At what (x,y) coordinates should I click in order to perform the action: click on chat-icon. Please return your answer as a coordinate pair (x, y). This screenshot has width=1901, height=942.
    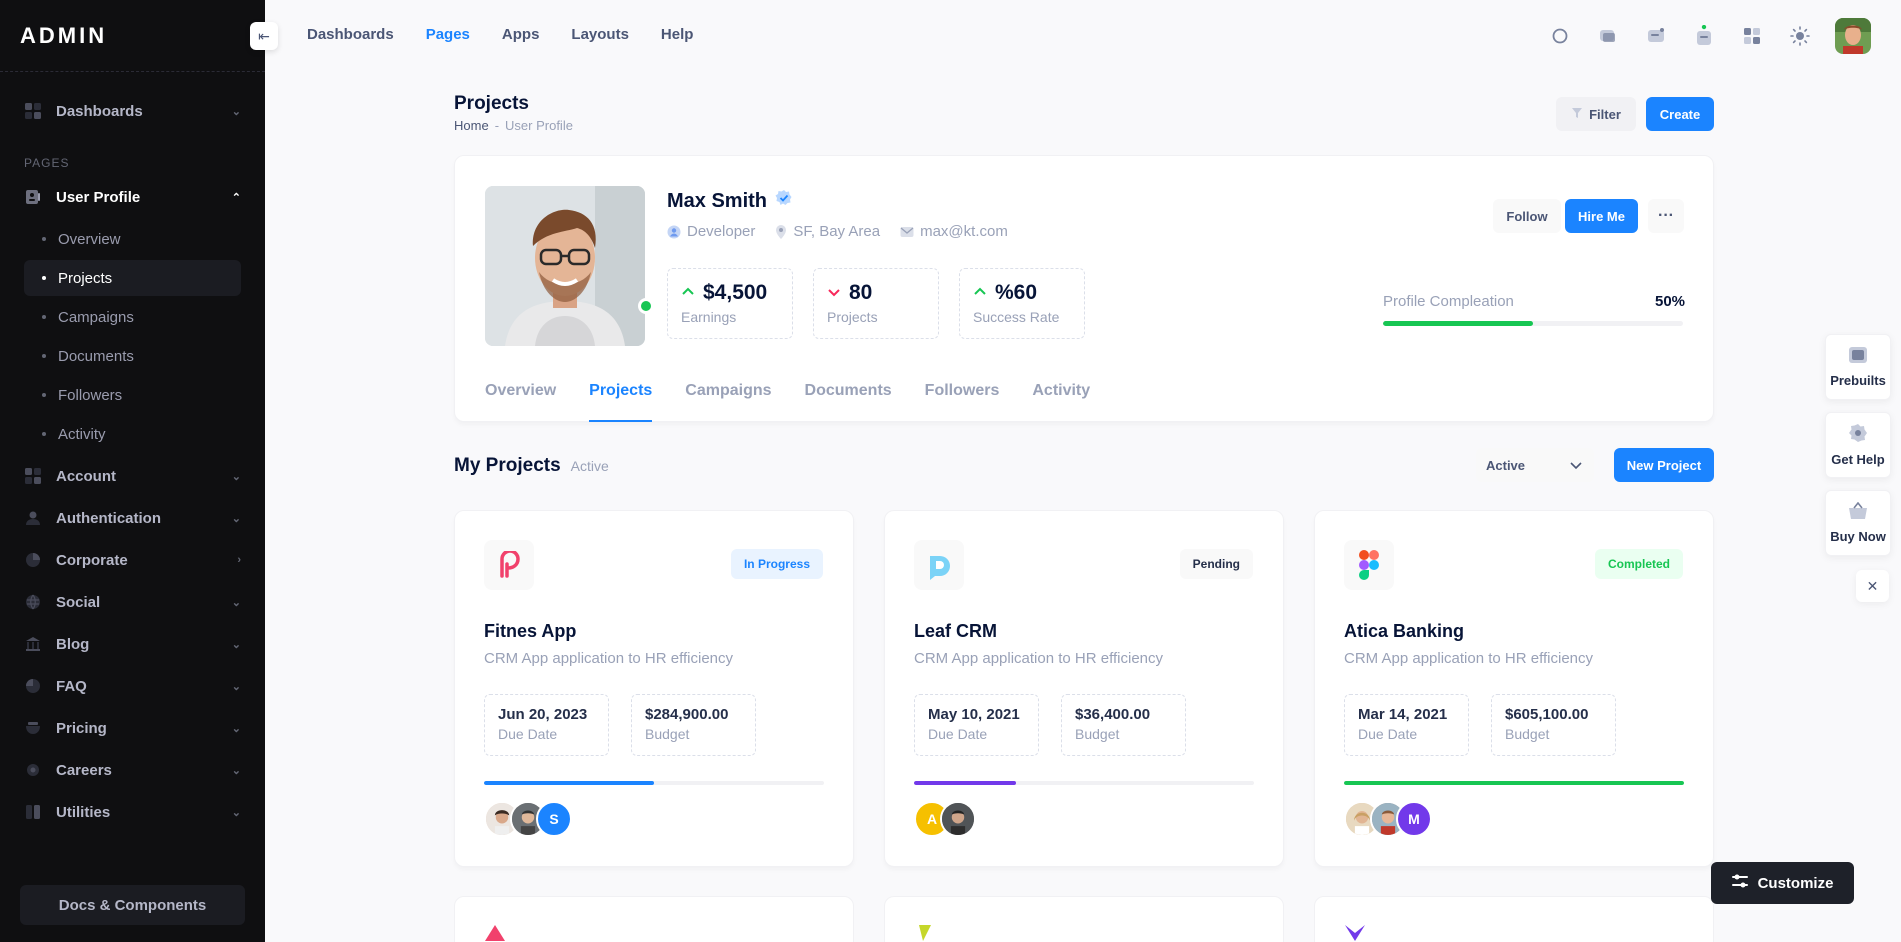
    Looking at the image, I should click on (1608, 36).